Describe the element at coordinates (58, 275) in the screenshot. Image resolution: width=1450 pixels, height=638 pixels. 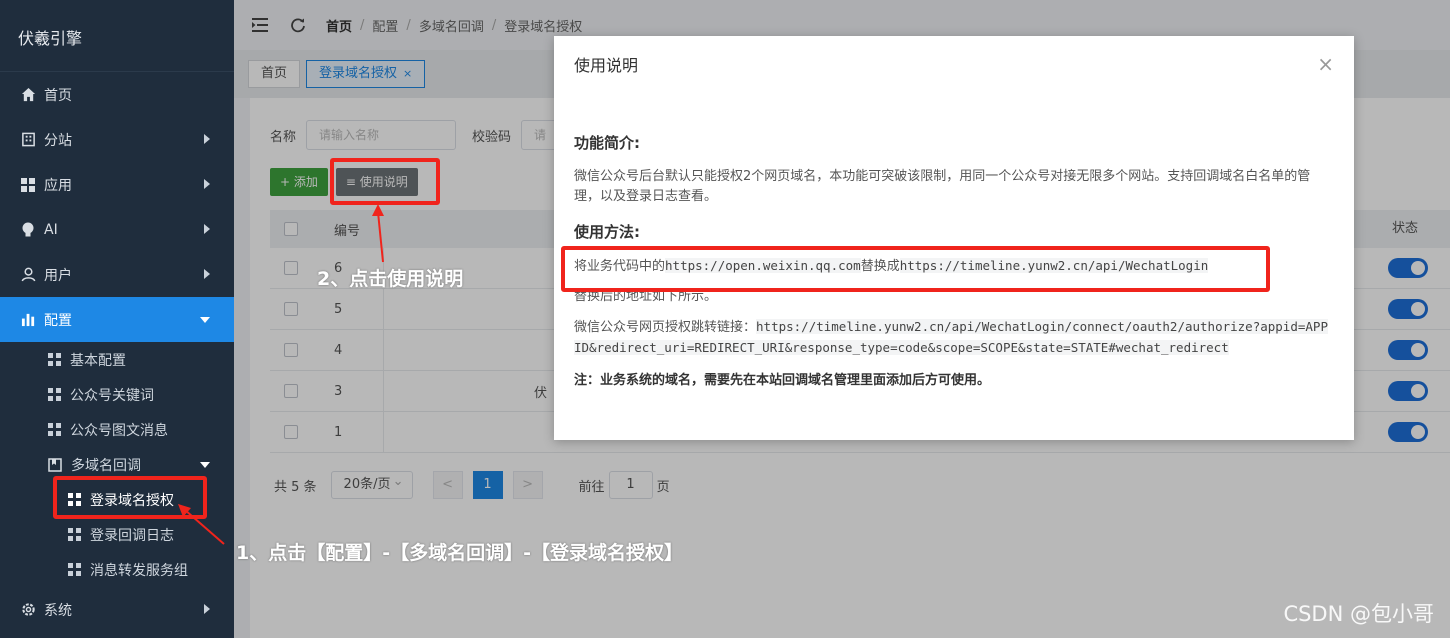
I see `sidebar-item-label: 用户` at that location.